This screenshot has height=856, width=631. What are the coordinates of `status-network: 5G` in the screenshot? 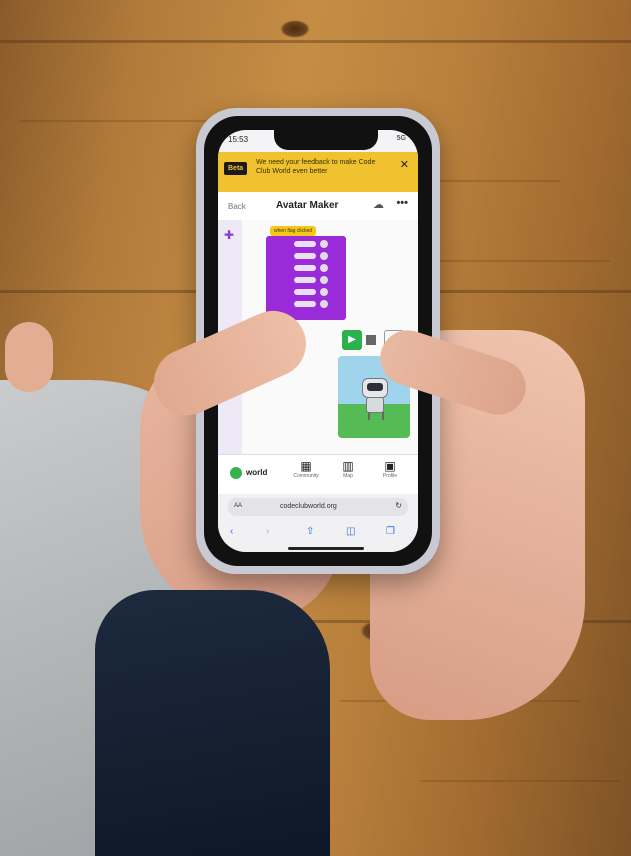 It's located at (401, 138).